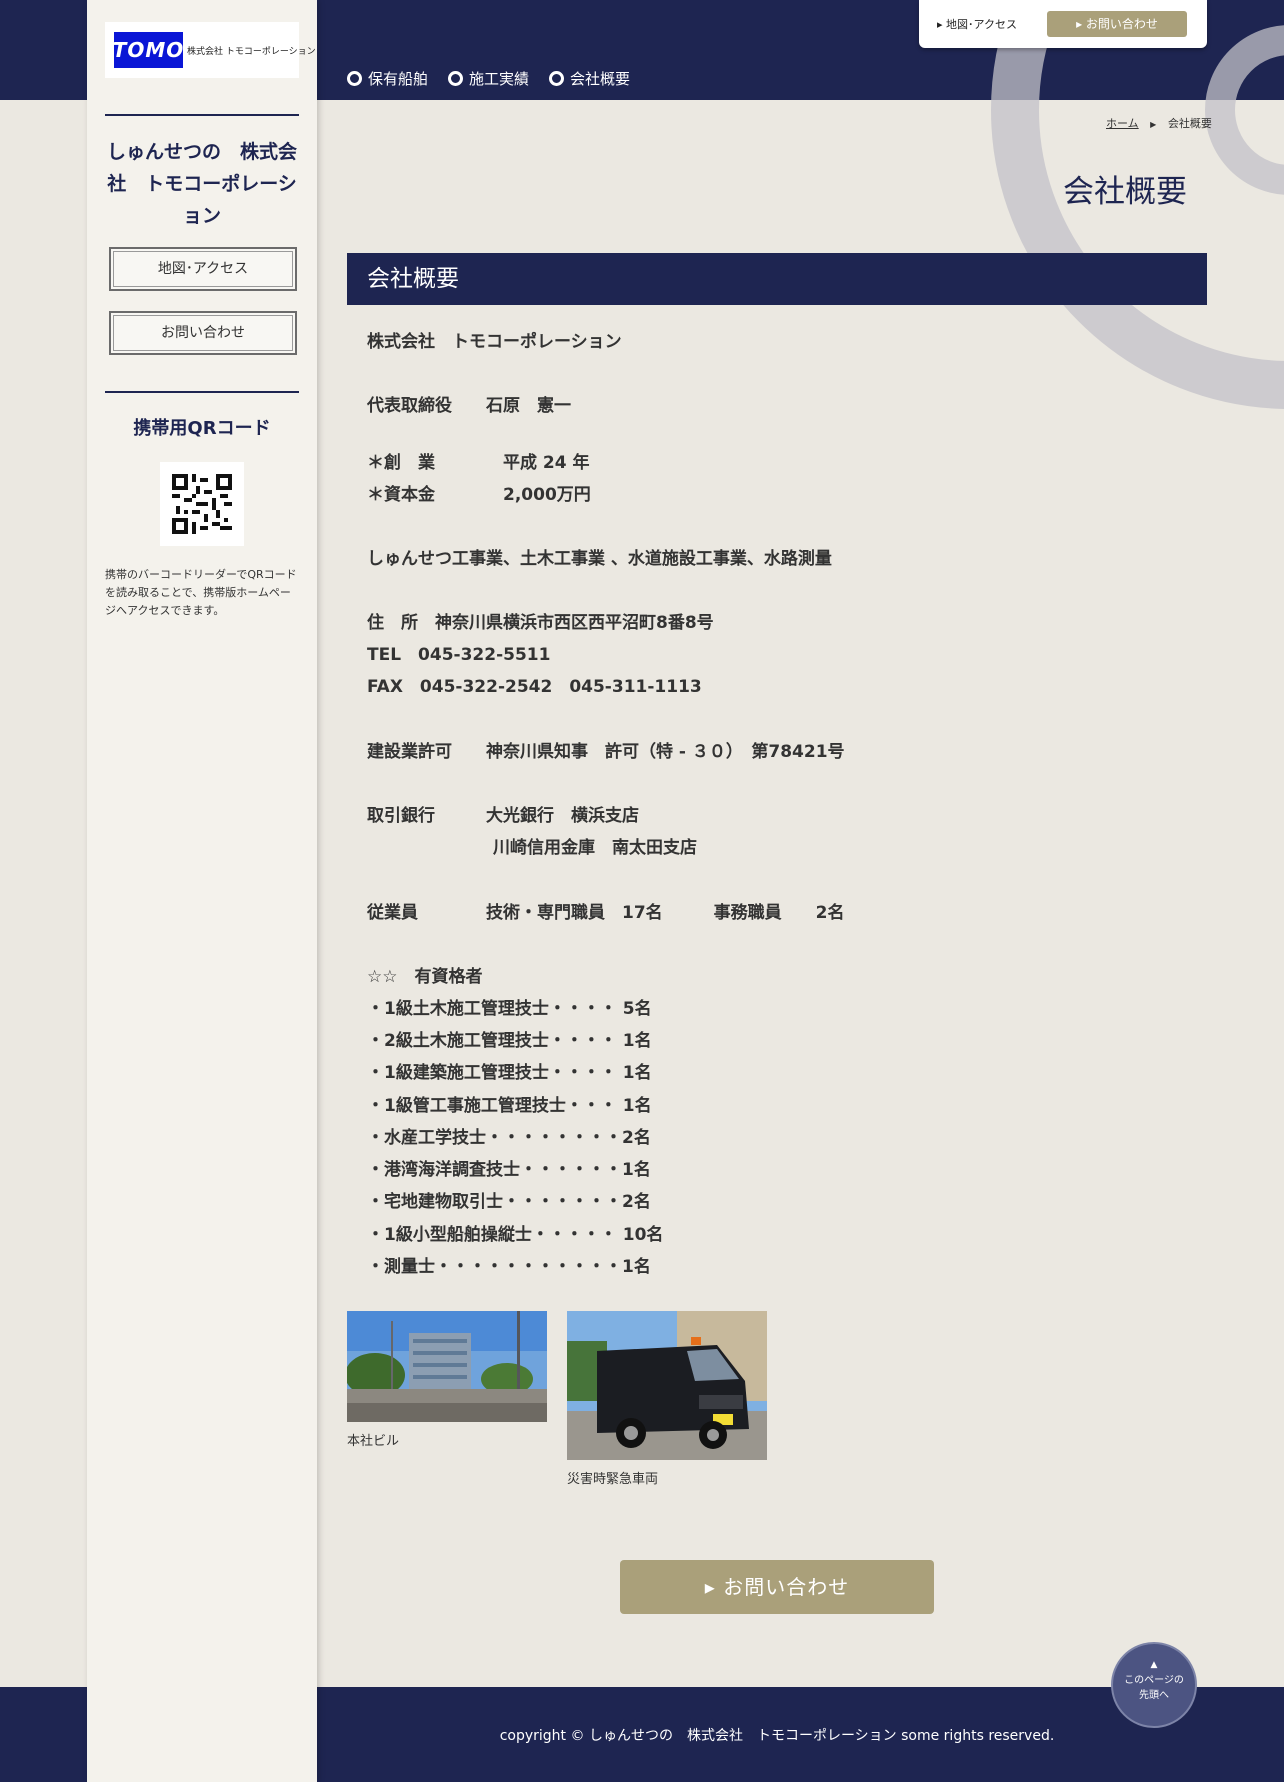 Image resolution: width=1284 pixels, height=1782 pixels. What do you see at coordinates (509, 1138) in the screenshot?
I see `qualification-item: ・水産工学技士・・・・・・・・2名` at bounding box center [509, 1138].